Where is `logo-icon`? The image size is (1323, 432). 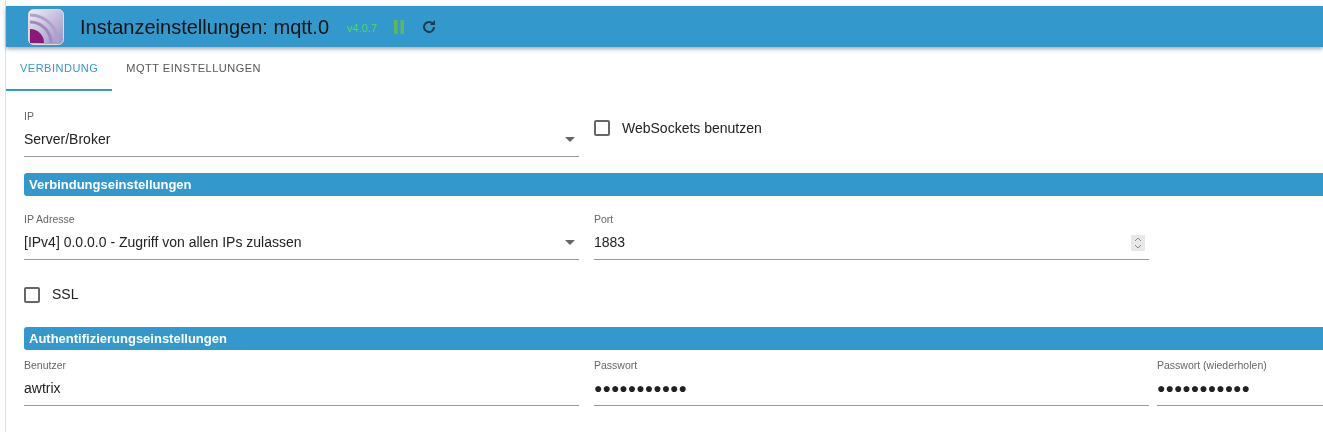 logo-icon is located at coordinates (46, 26).